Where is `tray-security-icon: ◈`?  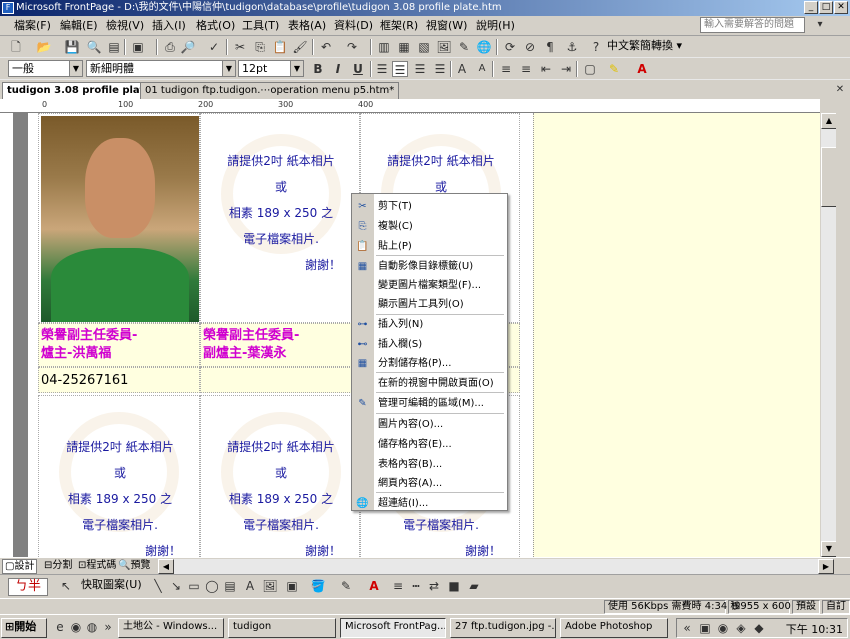 tray-security-icon: ◈ is located at coordinates (741, 628).